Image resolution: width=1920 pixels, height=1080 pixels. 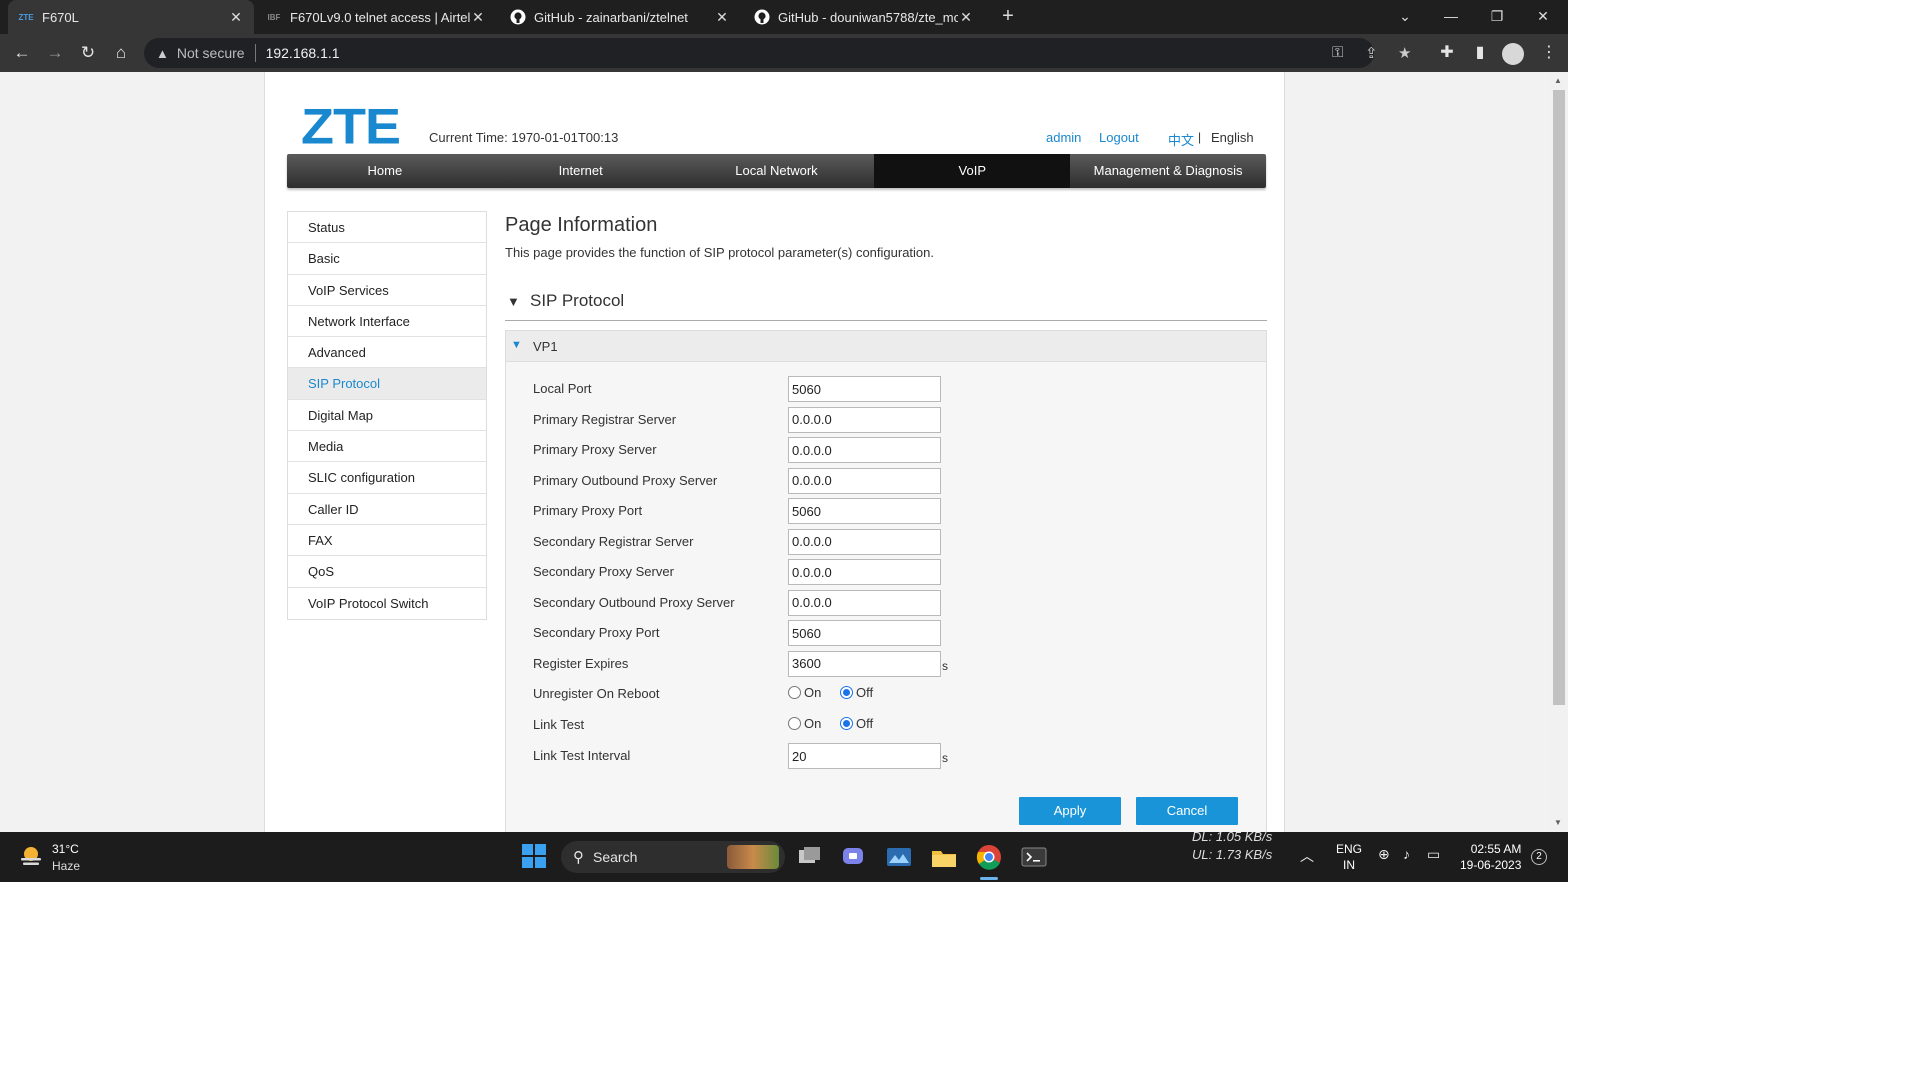 What do you see at coordinates (1513, 54) in the screenshot?
I see `profile-avatar` at bounding box center [1513, 54].